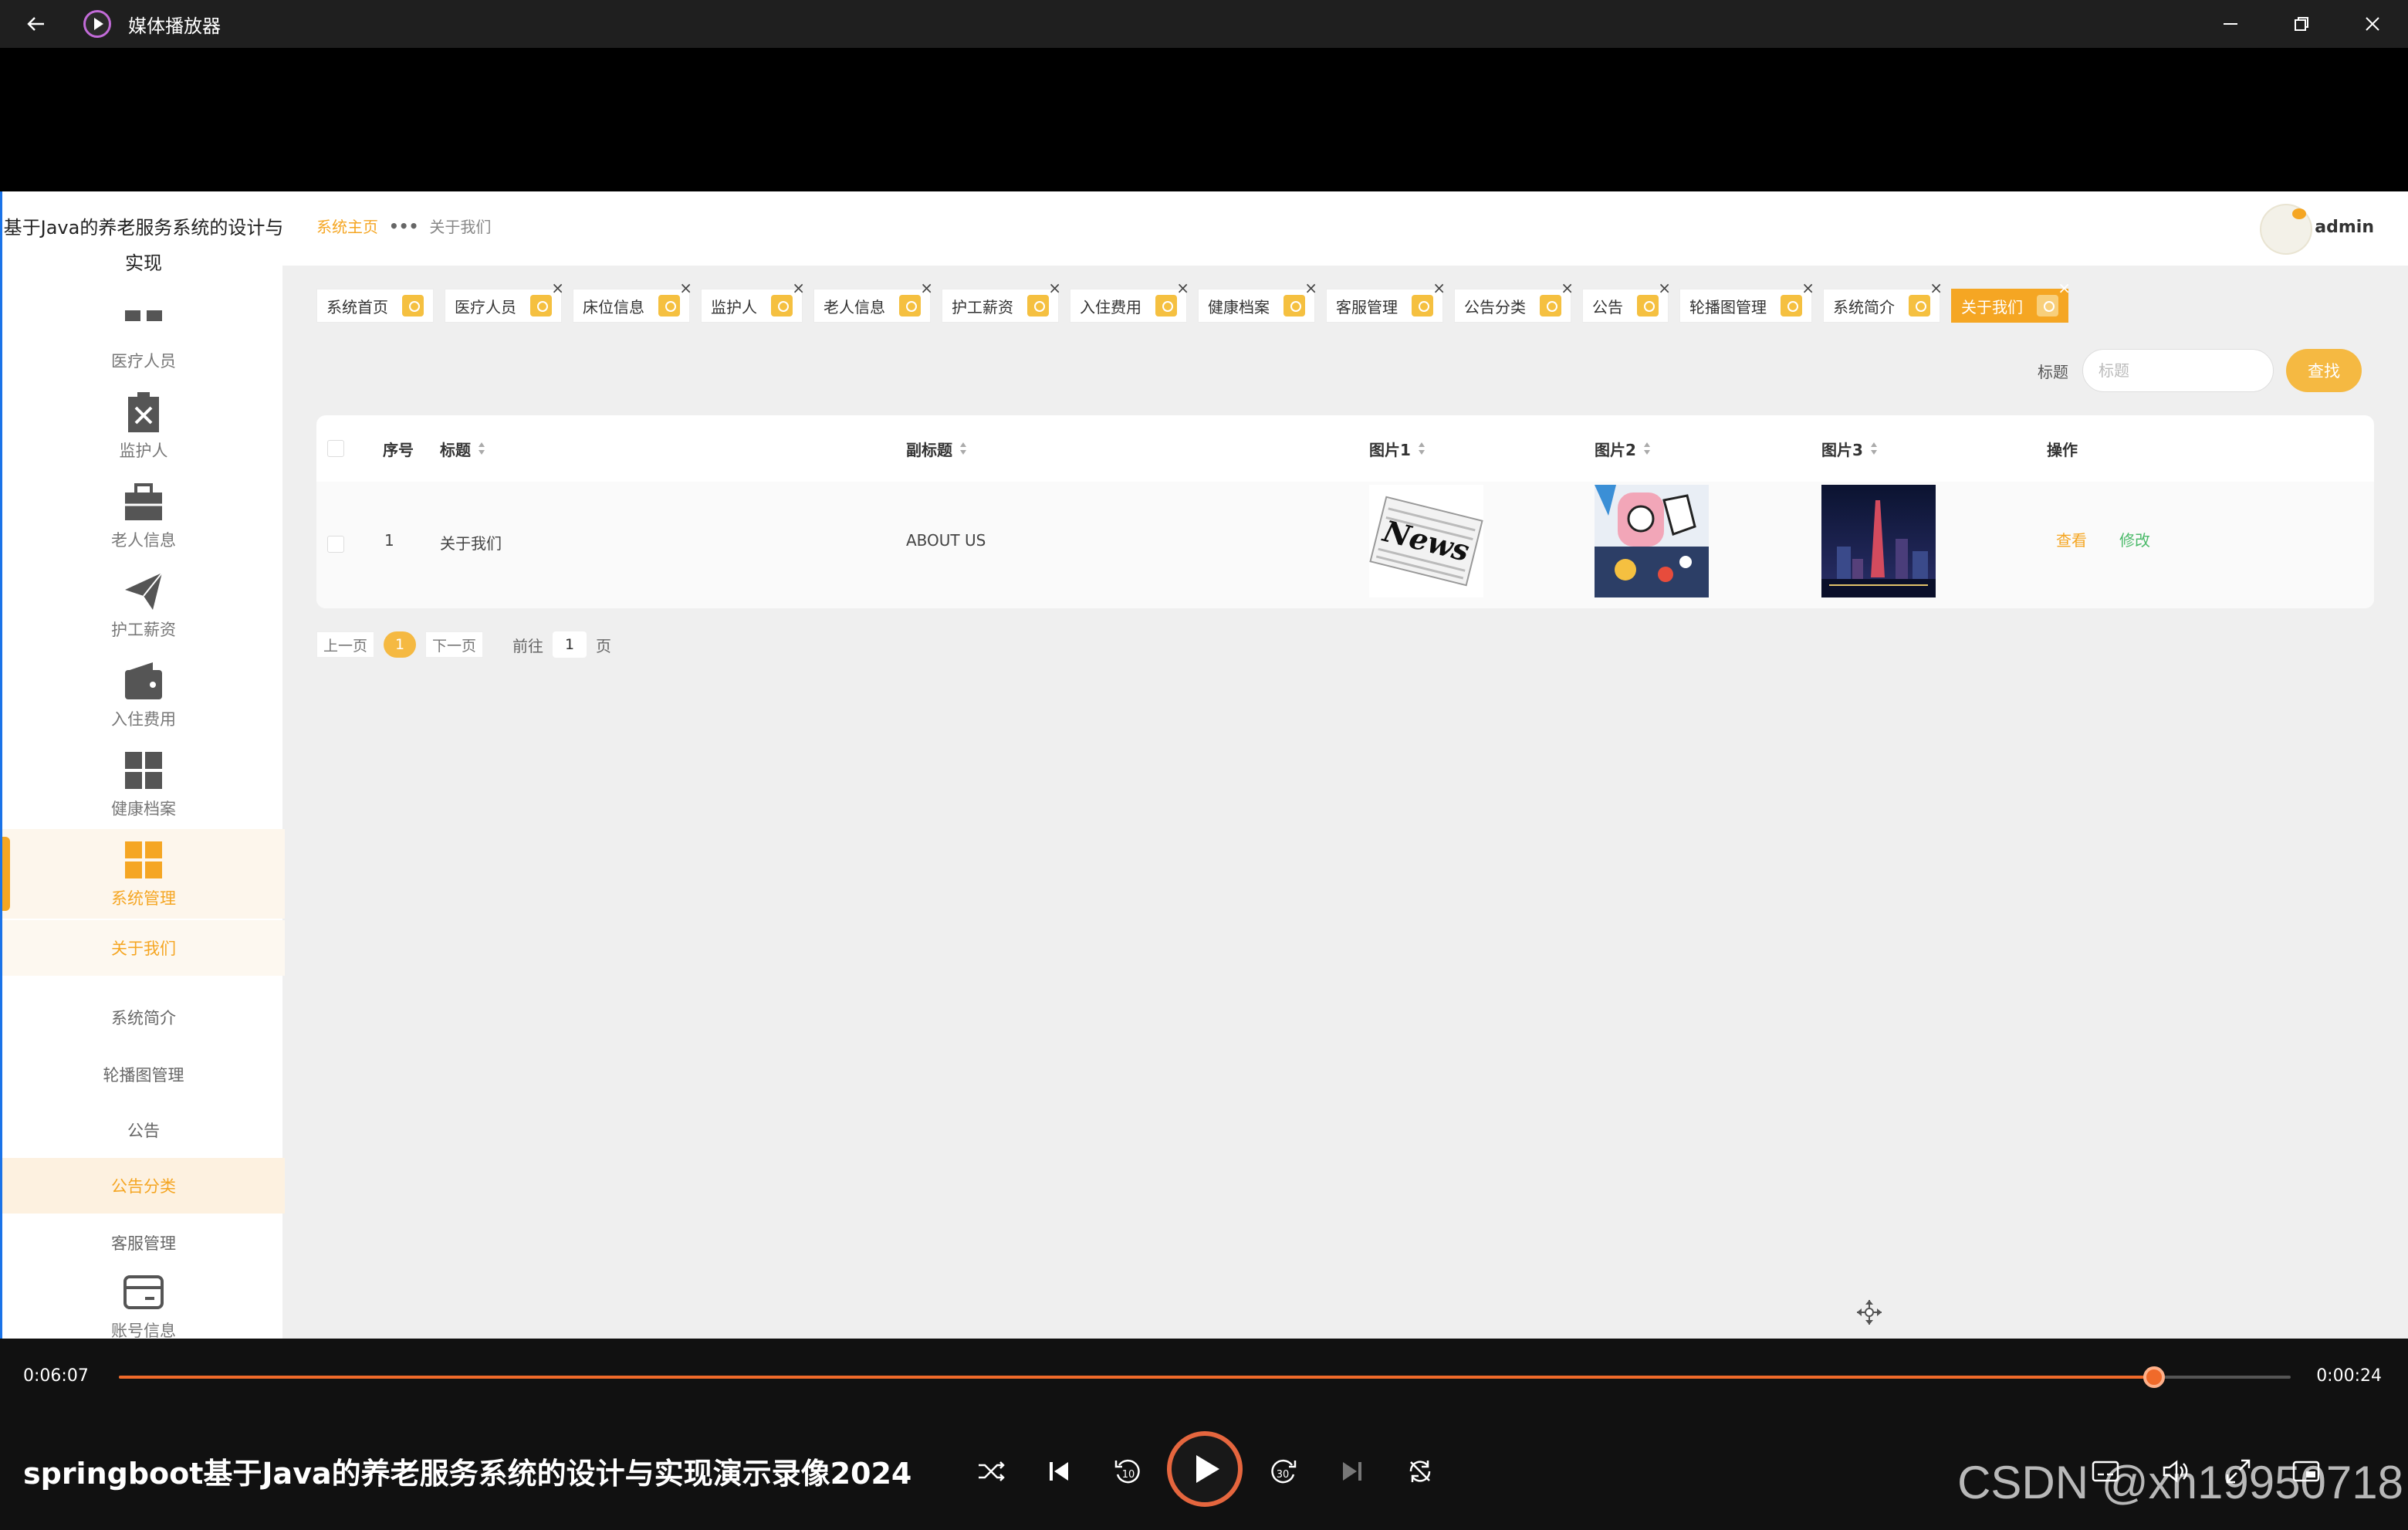 The width and height of the screenshot is (2408, 1530). Describe the element at coordinates (1002, 301) in the screenshot. I see `tag-caregiver-salary: 护工薪资 ×` at that location.